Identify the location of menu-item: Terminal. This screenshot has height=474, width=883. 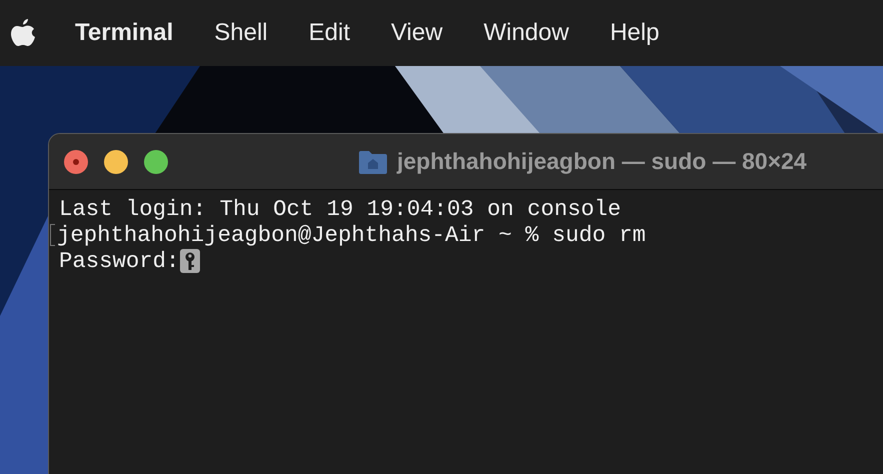
(124, 33).